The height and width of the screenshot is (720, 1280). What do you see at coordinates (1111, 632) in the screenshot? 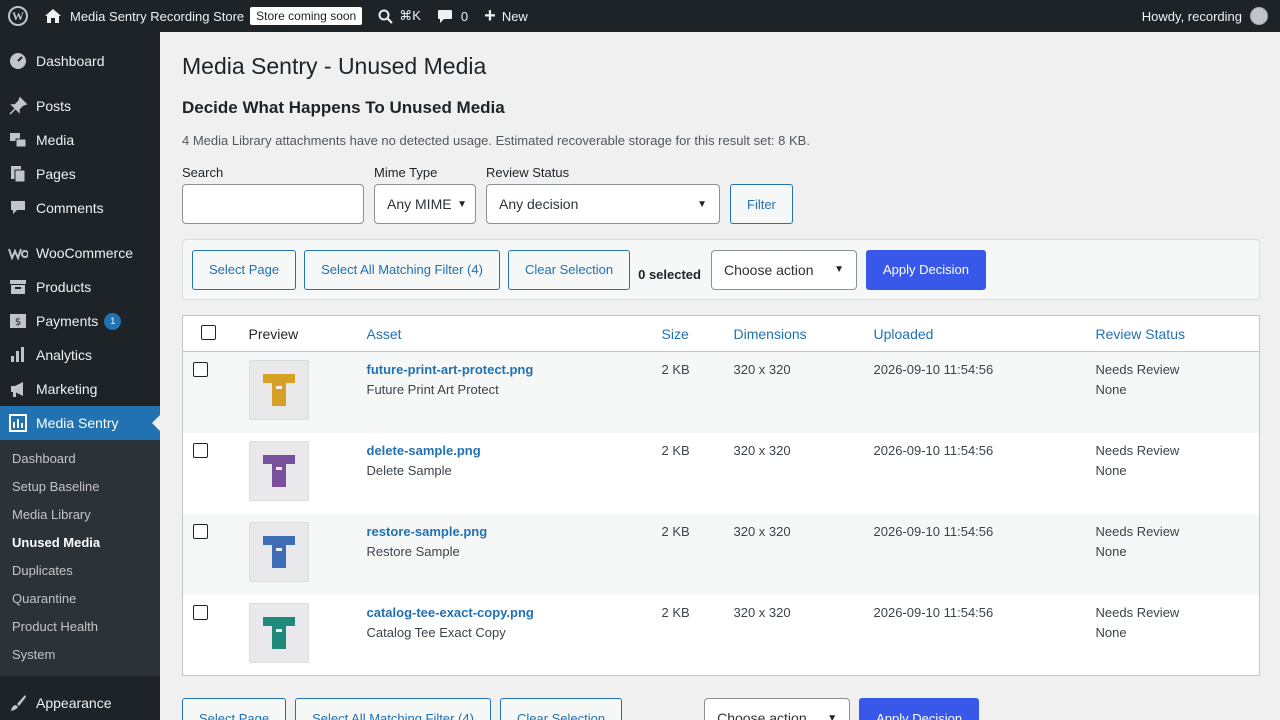
I see `review-decision: None` at bounding box center [1111, 632].